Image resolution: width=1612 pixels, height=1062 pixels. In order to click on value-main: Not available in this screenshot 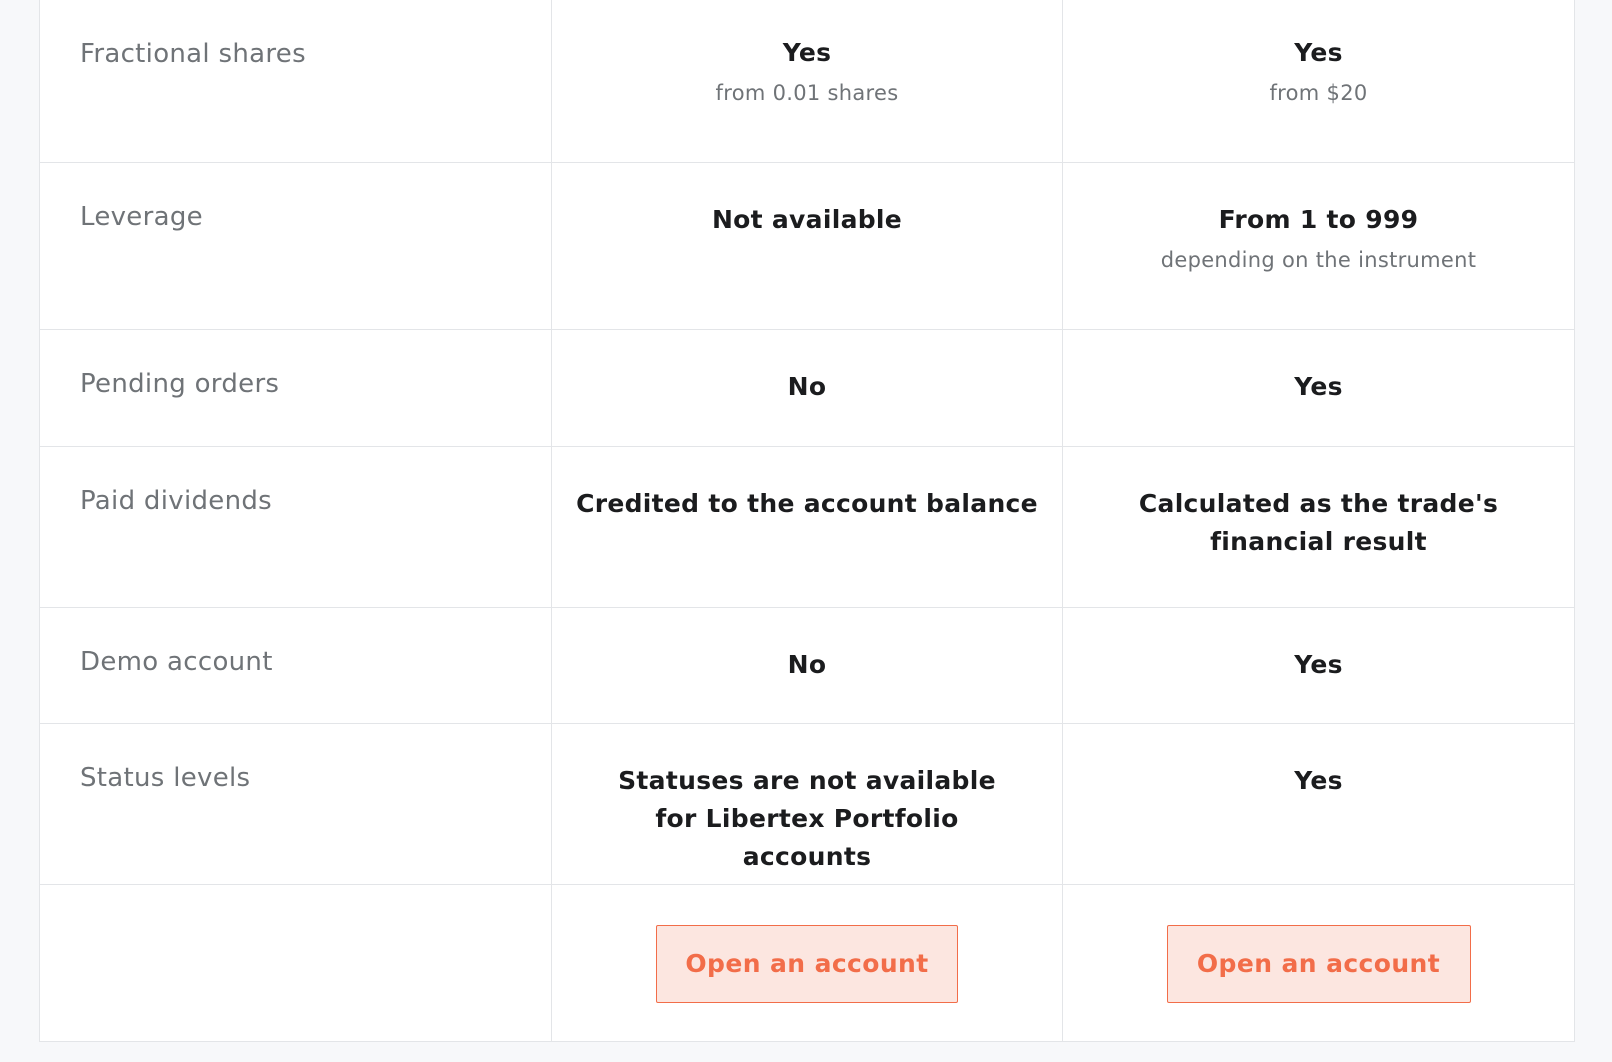, I will do `click(807, 219)`.